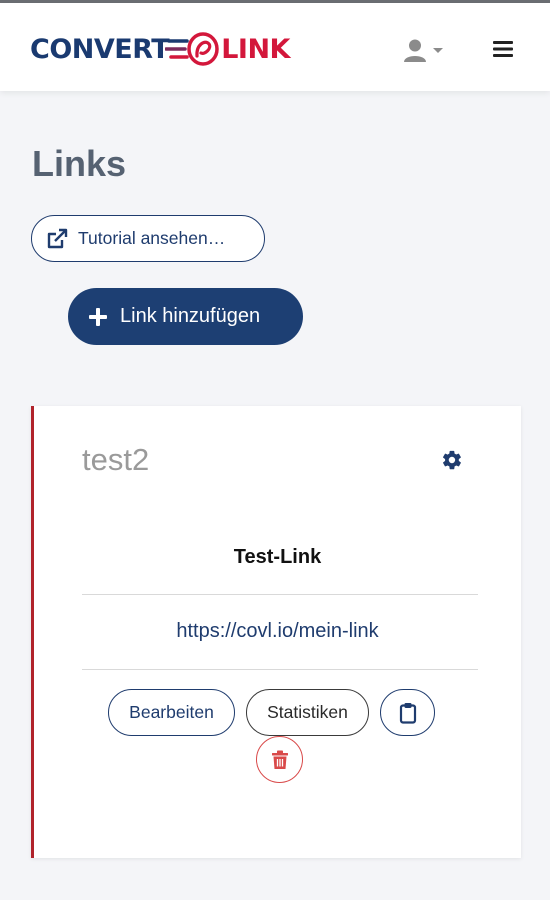  I want to click on copy-link-button, so click(407, 712).